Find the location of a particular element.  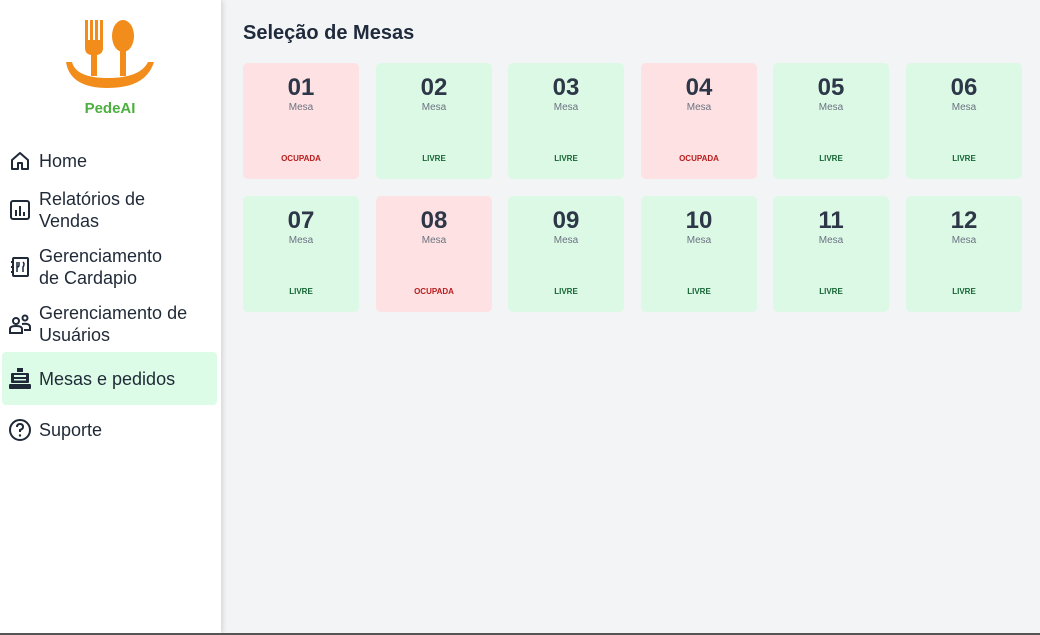

brand-logo: PedeAI is located at coordinates (110, 68).